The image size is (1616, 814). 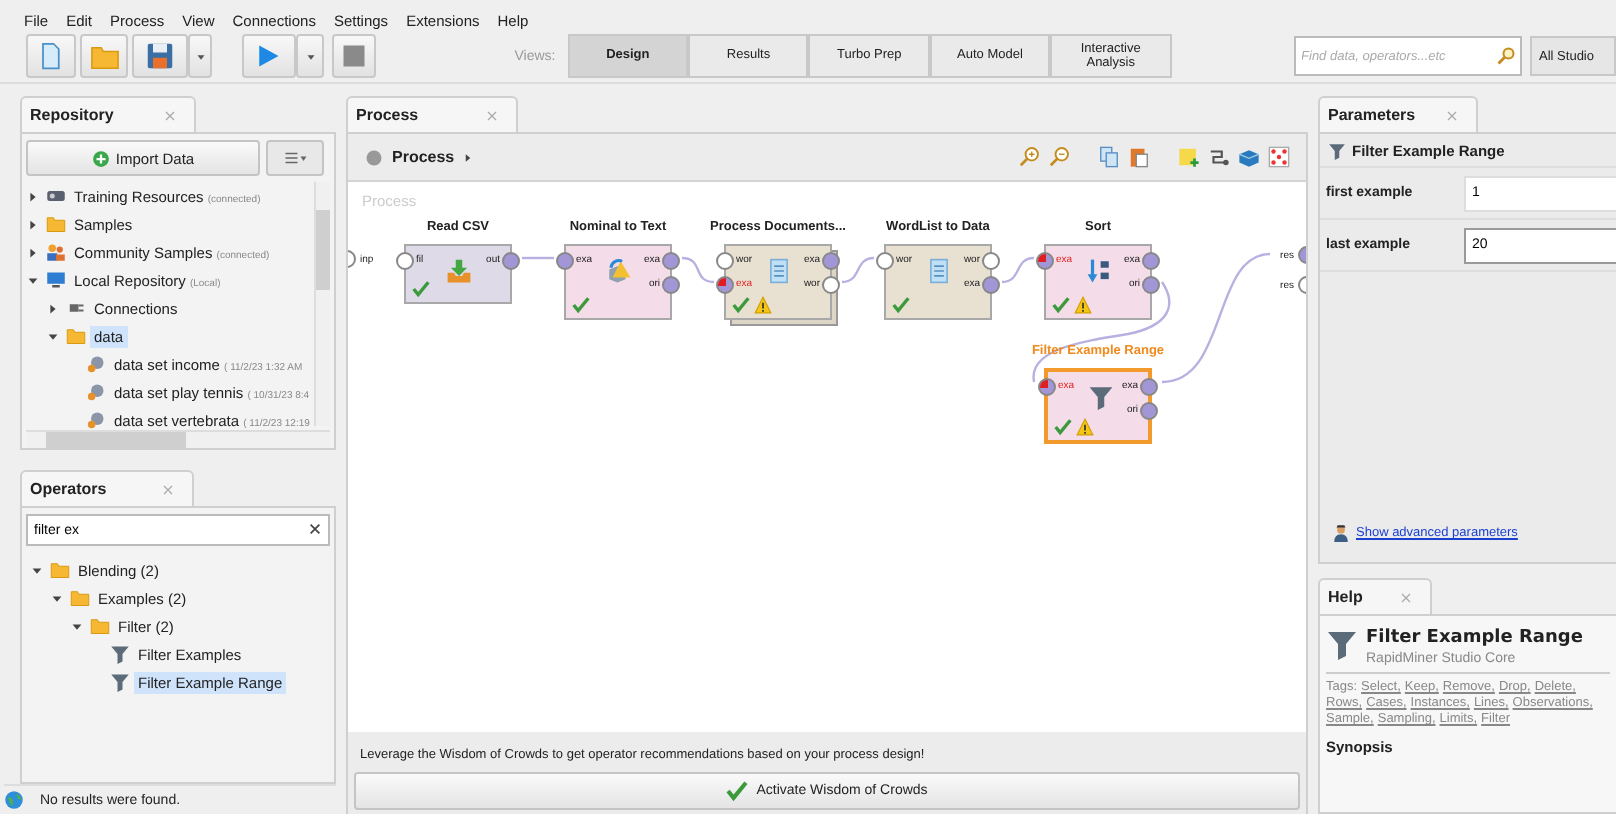 What do you see at coordinates (1341, 533) in the screenshot?
I see `person-icon` at bounding box center [1341, 533].